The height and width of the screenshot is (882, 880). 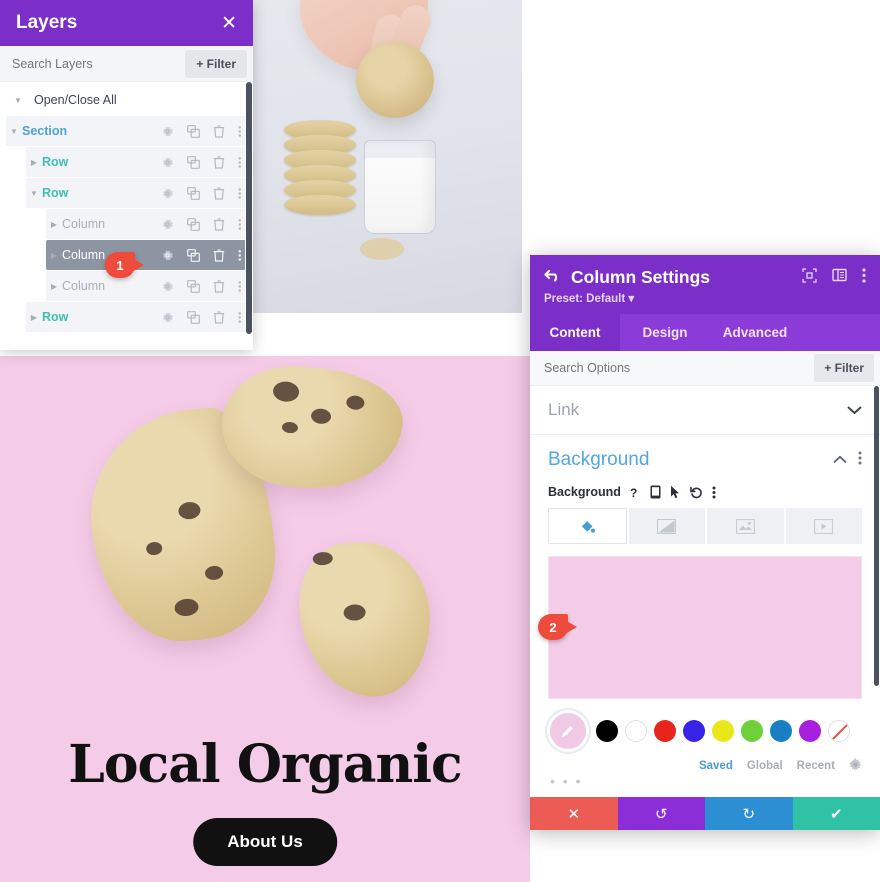 What do you see at coordinates (765, 766) in the screenshot?
I see `palette-tab-global: Global` at bounding box center [765, 766].